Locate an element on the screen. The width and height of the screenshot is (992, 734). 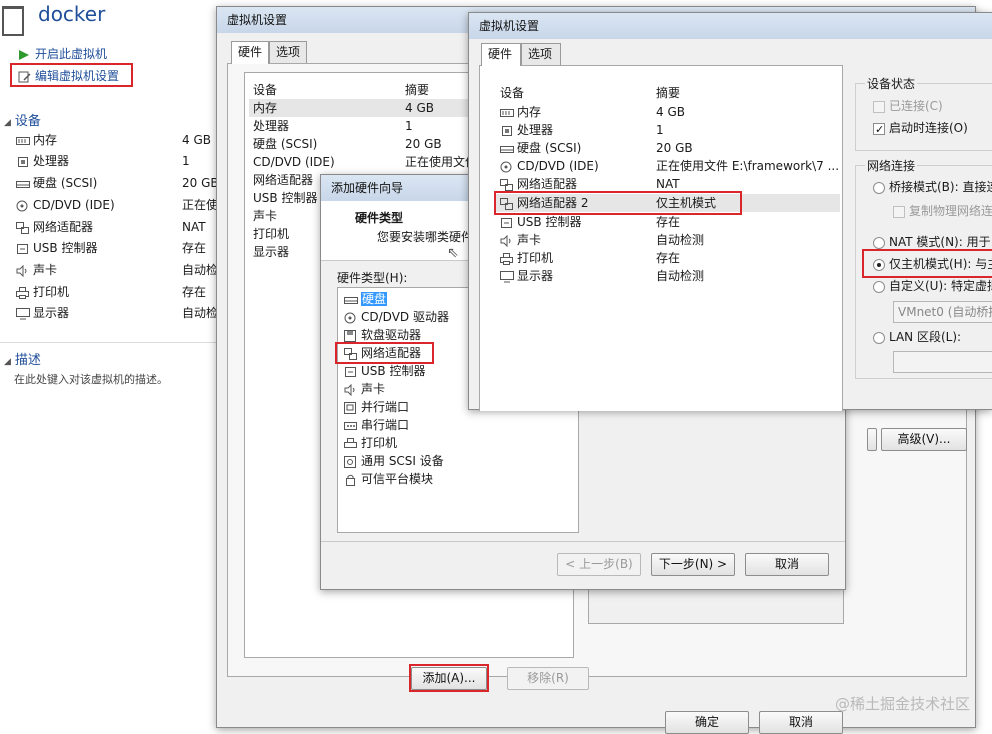
bridged-radio: 桥接模式(B): 直接连 is located at coordinates (932, 187).